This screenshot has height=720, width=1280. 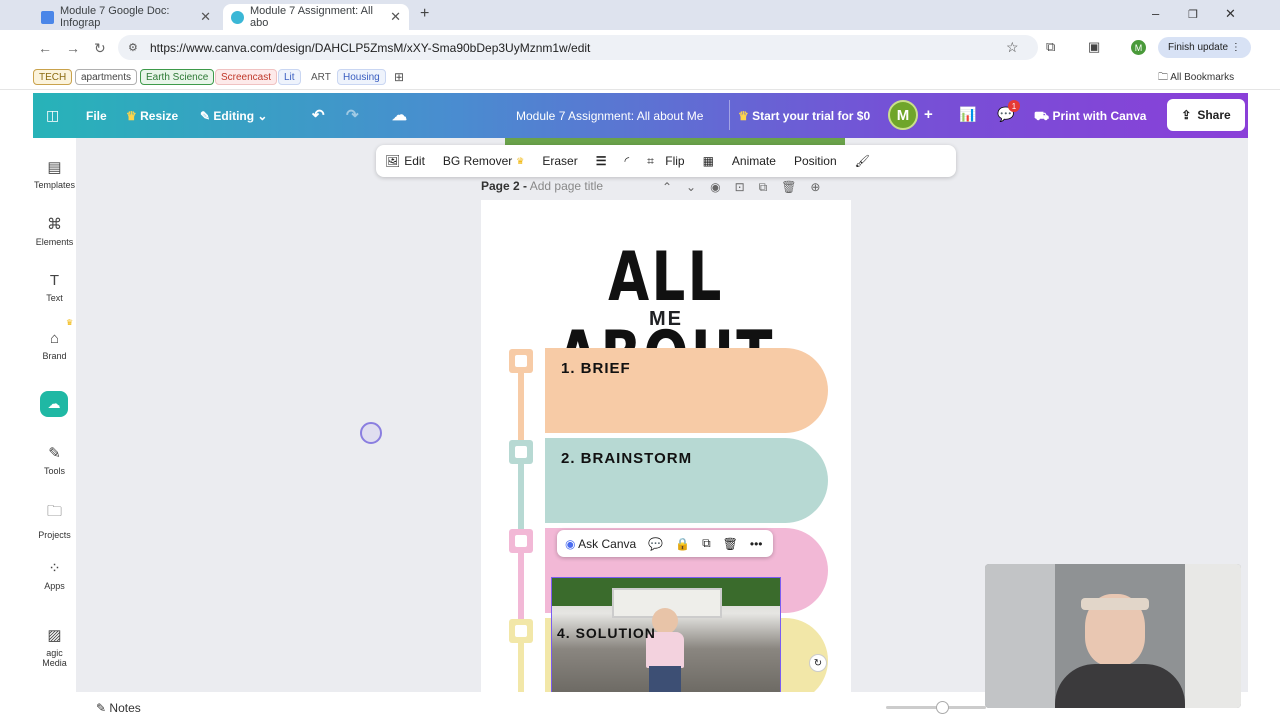 What do you see at coordinates (1090, 117) in the screenshot?
I see `print-with-canva-button: ⛟ Print with Canva` at bounding box center [1090, 117].